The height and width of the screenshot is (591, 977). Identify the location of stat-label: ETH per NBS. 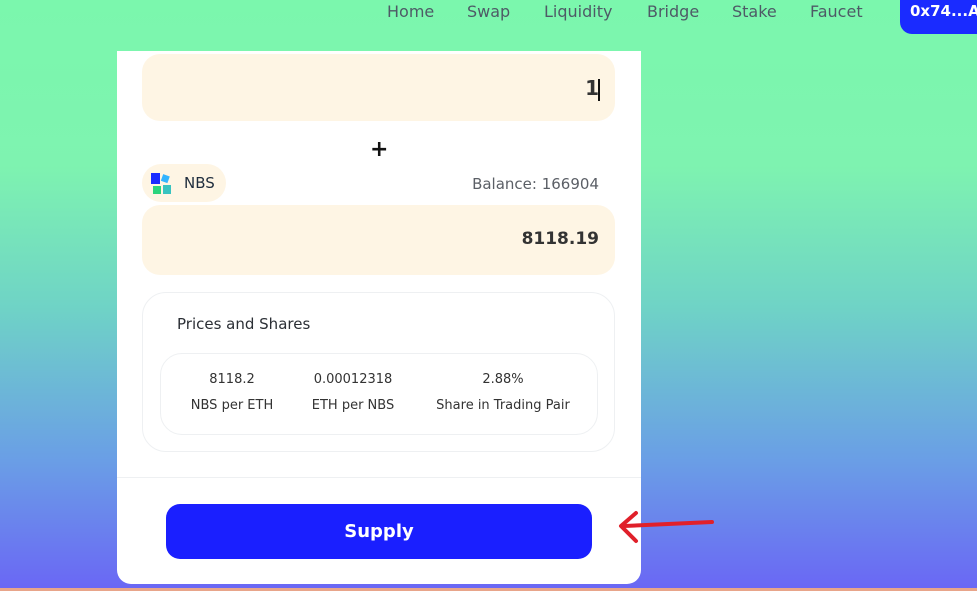
(353, 405).